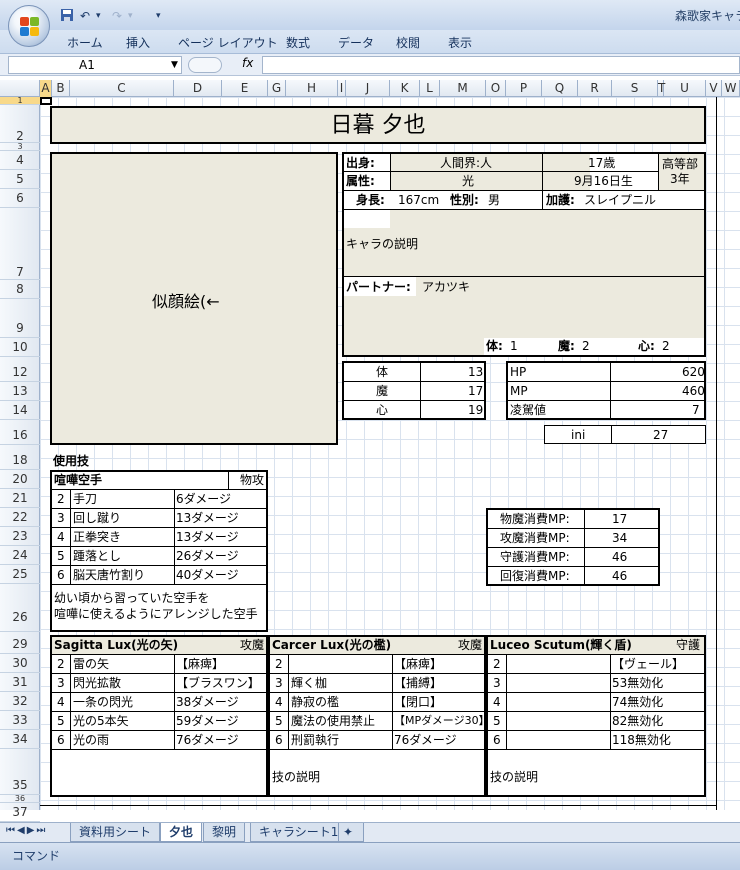 The height and width of the screenshot is (870, 740). Describe the element at coordinates (20, 536) in the screenshot. I see `row-header: 23` at that location.